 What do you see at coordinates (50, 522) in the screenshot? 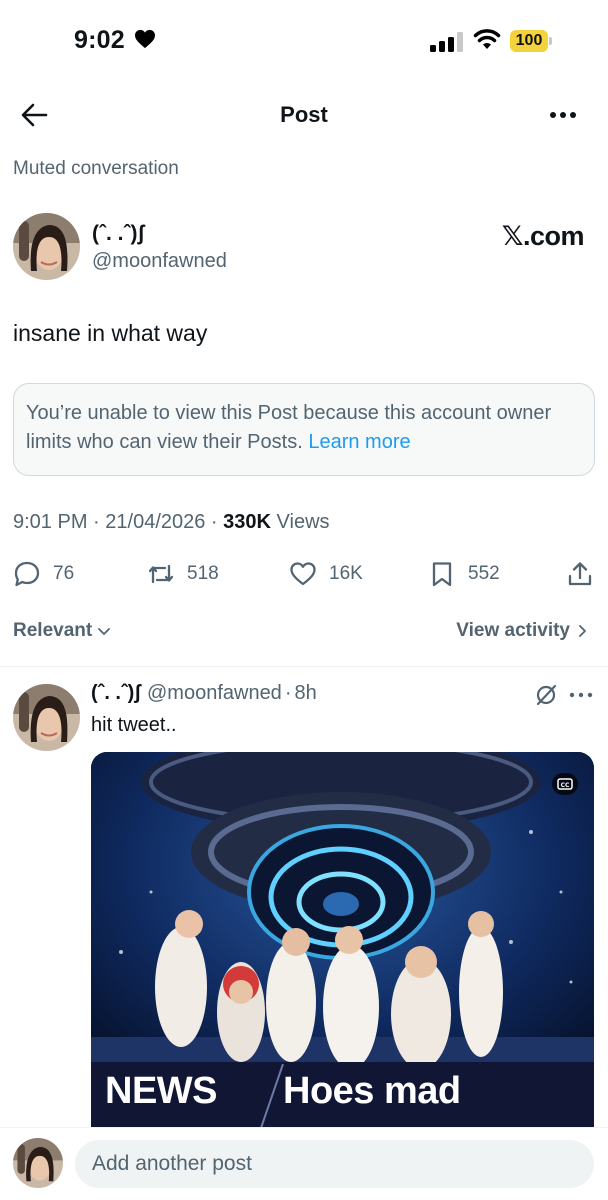
I see `post-time: 9:01 PM` at bounding box center [50, 522].